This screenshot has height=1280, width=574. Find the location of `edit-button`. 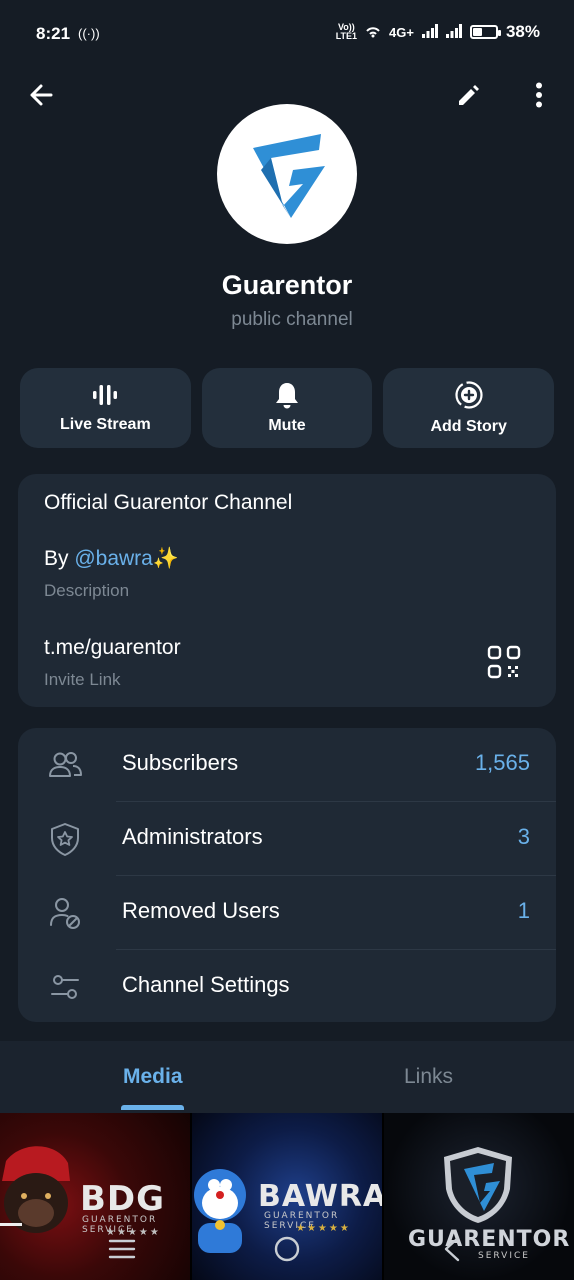

edit-button is located at coordinates (469, 95).